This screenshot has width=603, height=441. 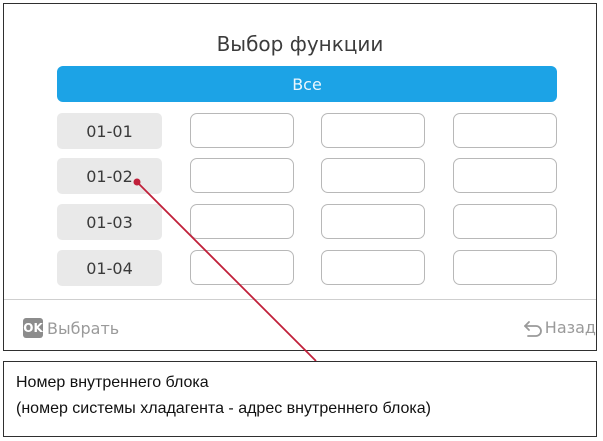 I want to click on back-label: Назад, so click(x=570, y=327).